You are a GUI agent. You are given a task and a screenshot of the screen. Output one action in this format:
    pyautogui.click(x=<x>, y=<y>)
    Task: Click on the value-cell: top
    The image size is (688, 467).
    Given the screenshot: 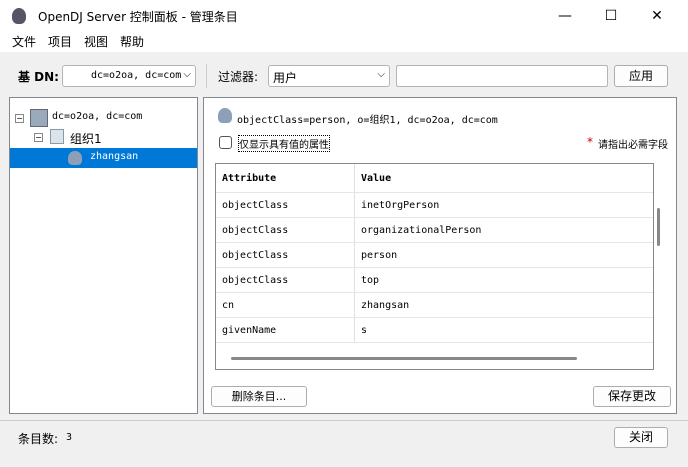 What is the action you would take?
    pyautogui.click(x=370, y=280)
    